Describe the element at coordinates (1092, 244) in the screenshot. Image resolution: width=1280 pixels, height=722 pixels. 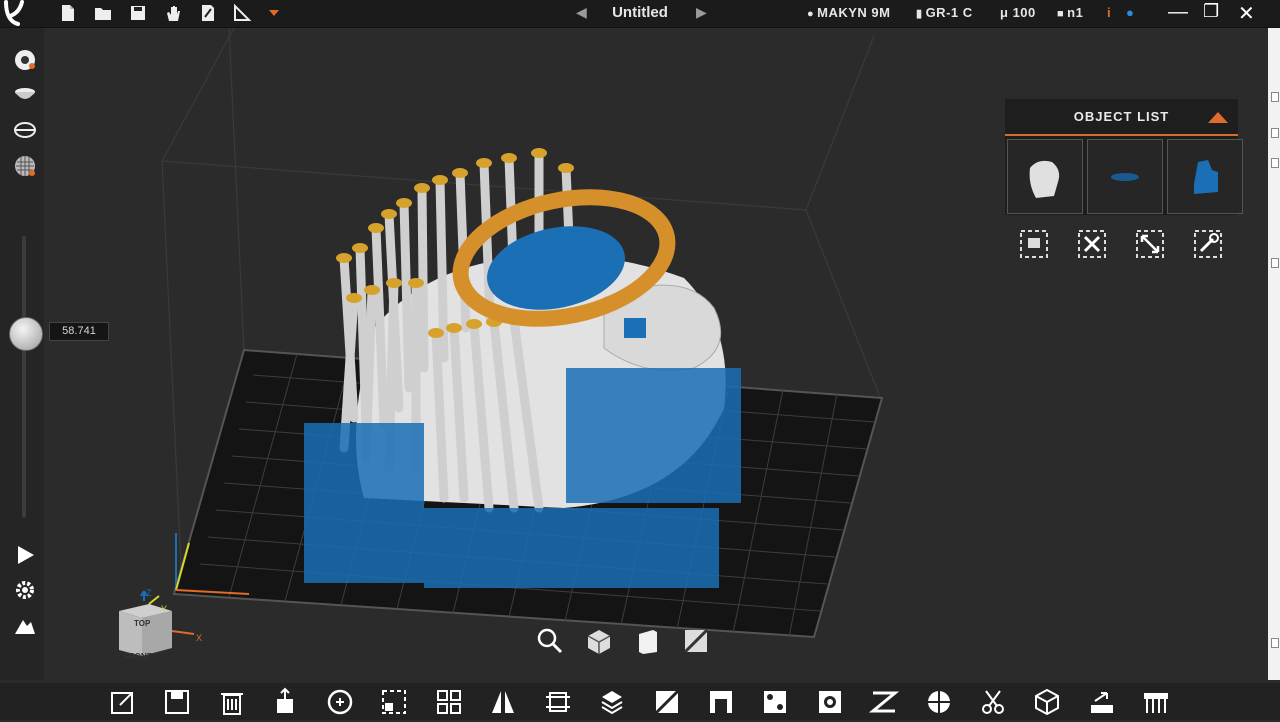
I see `delete-object-icon` at that location.